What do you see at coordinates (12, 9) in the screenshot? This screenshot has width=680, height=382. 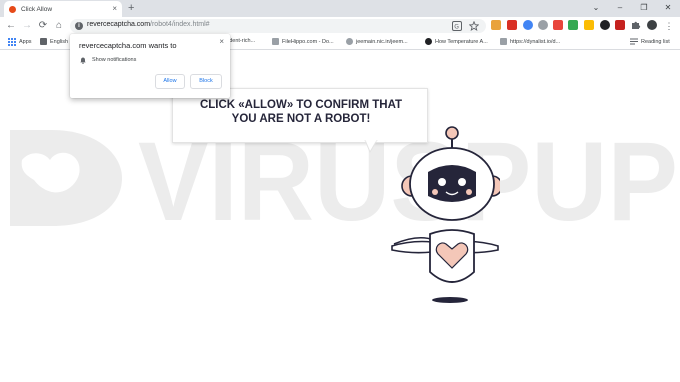 I see `tab-favicon-icon` at bounding box center [12, 9].